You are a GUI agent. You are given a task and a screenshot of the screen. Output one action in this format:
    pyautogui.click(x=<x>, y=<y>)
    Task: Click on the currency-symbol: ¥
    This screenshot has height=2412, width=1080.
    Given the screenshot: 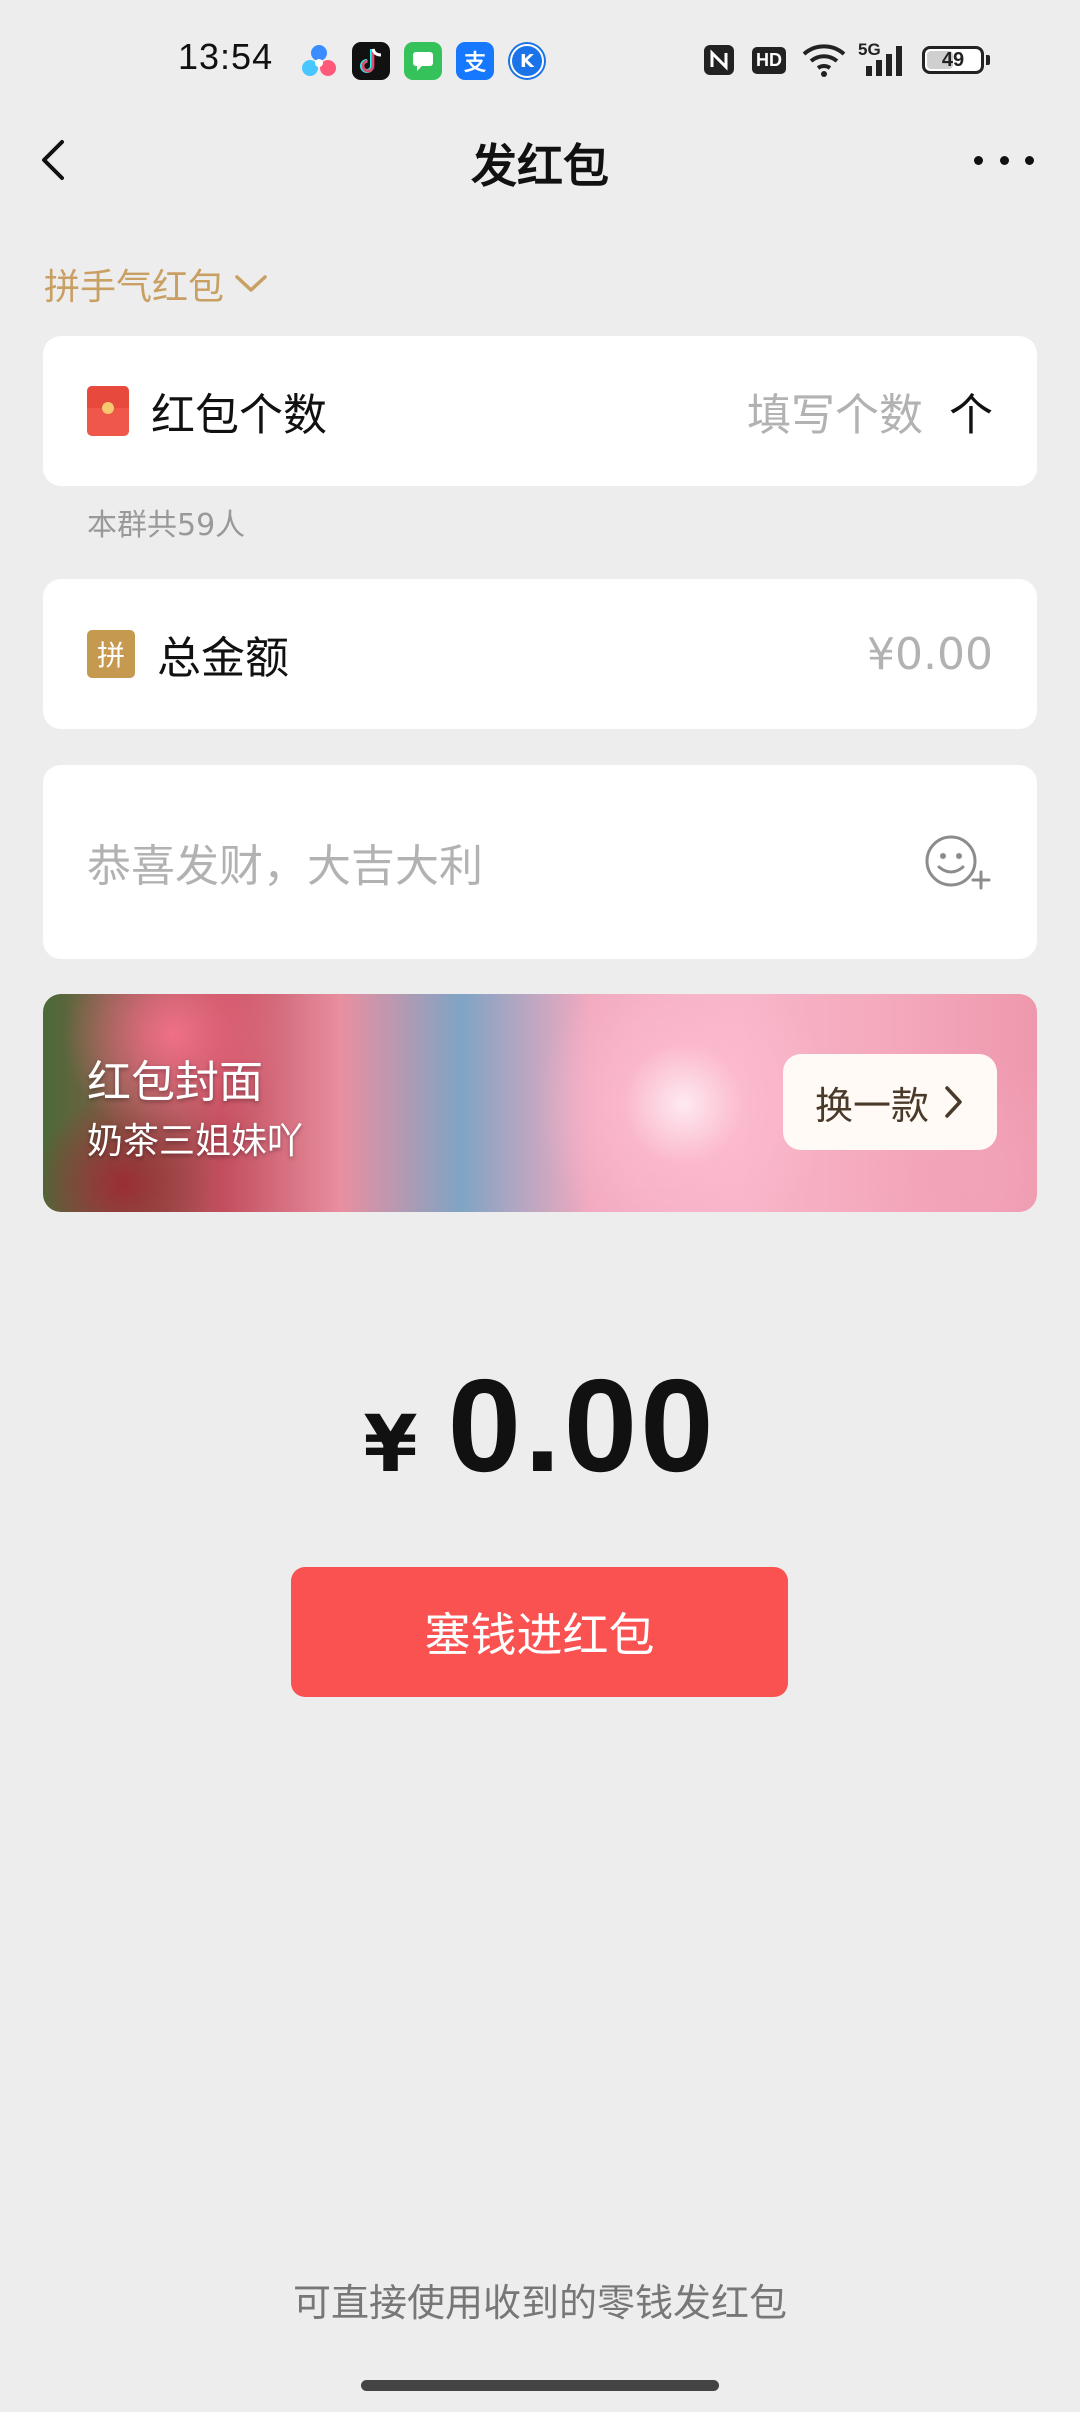 What is the action you would take?
    pyautogui.click(x=390, y=1445)
    